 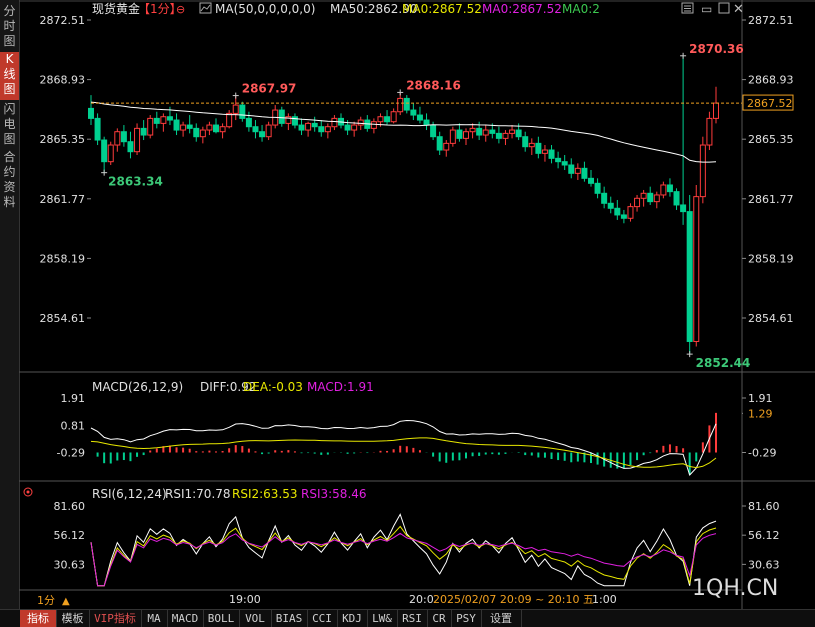 I want to click on indicator-tab-cci: CCI, so click(x=322, y=618).